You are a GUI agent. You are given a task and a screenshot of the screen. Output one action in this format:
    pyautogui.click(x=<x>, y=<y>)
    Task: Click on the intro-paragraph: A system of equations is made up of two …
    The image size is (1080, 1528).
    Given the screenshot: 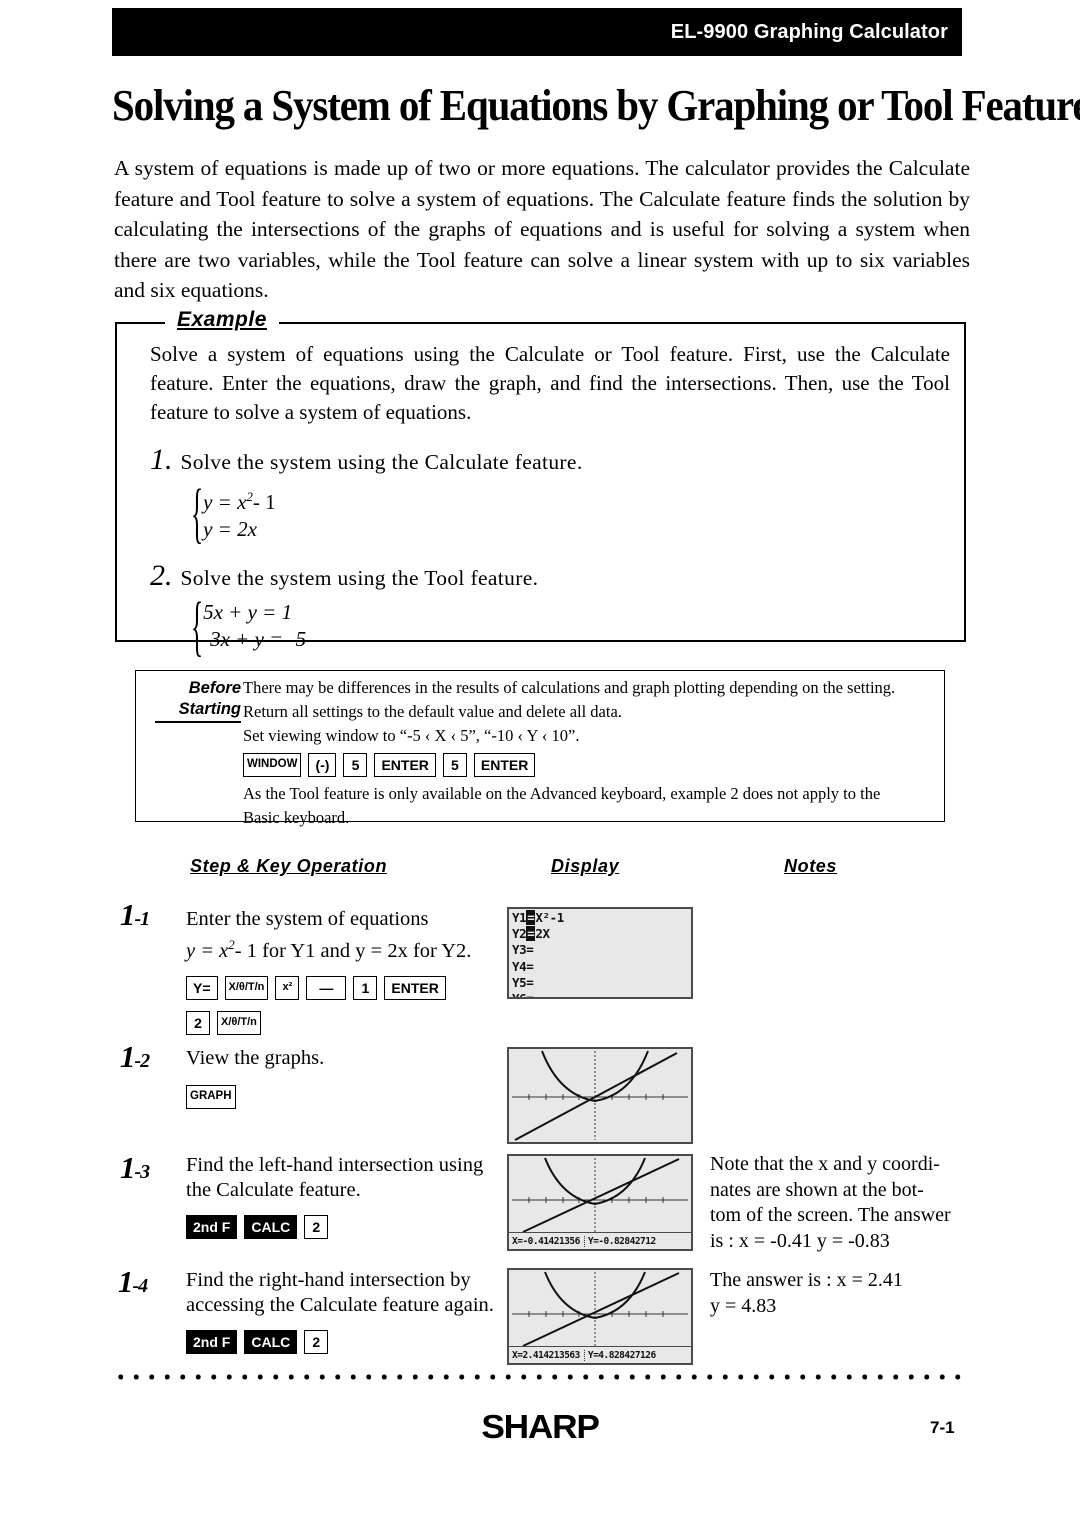 What is the action you would take?
    pyautogui.click(x=542, y=229)
    